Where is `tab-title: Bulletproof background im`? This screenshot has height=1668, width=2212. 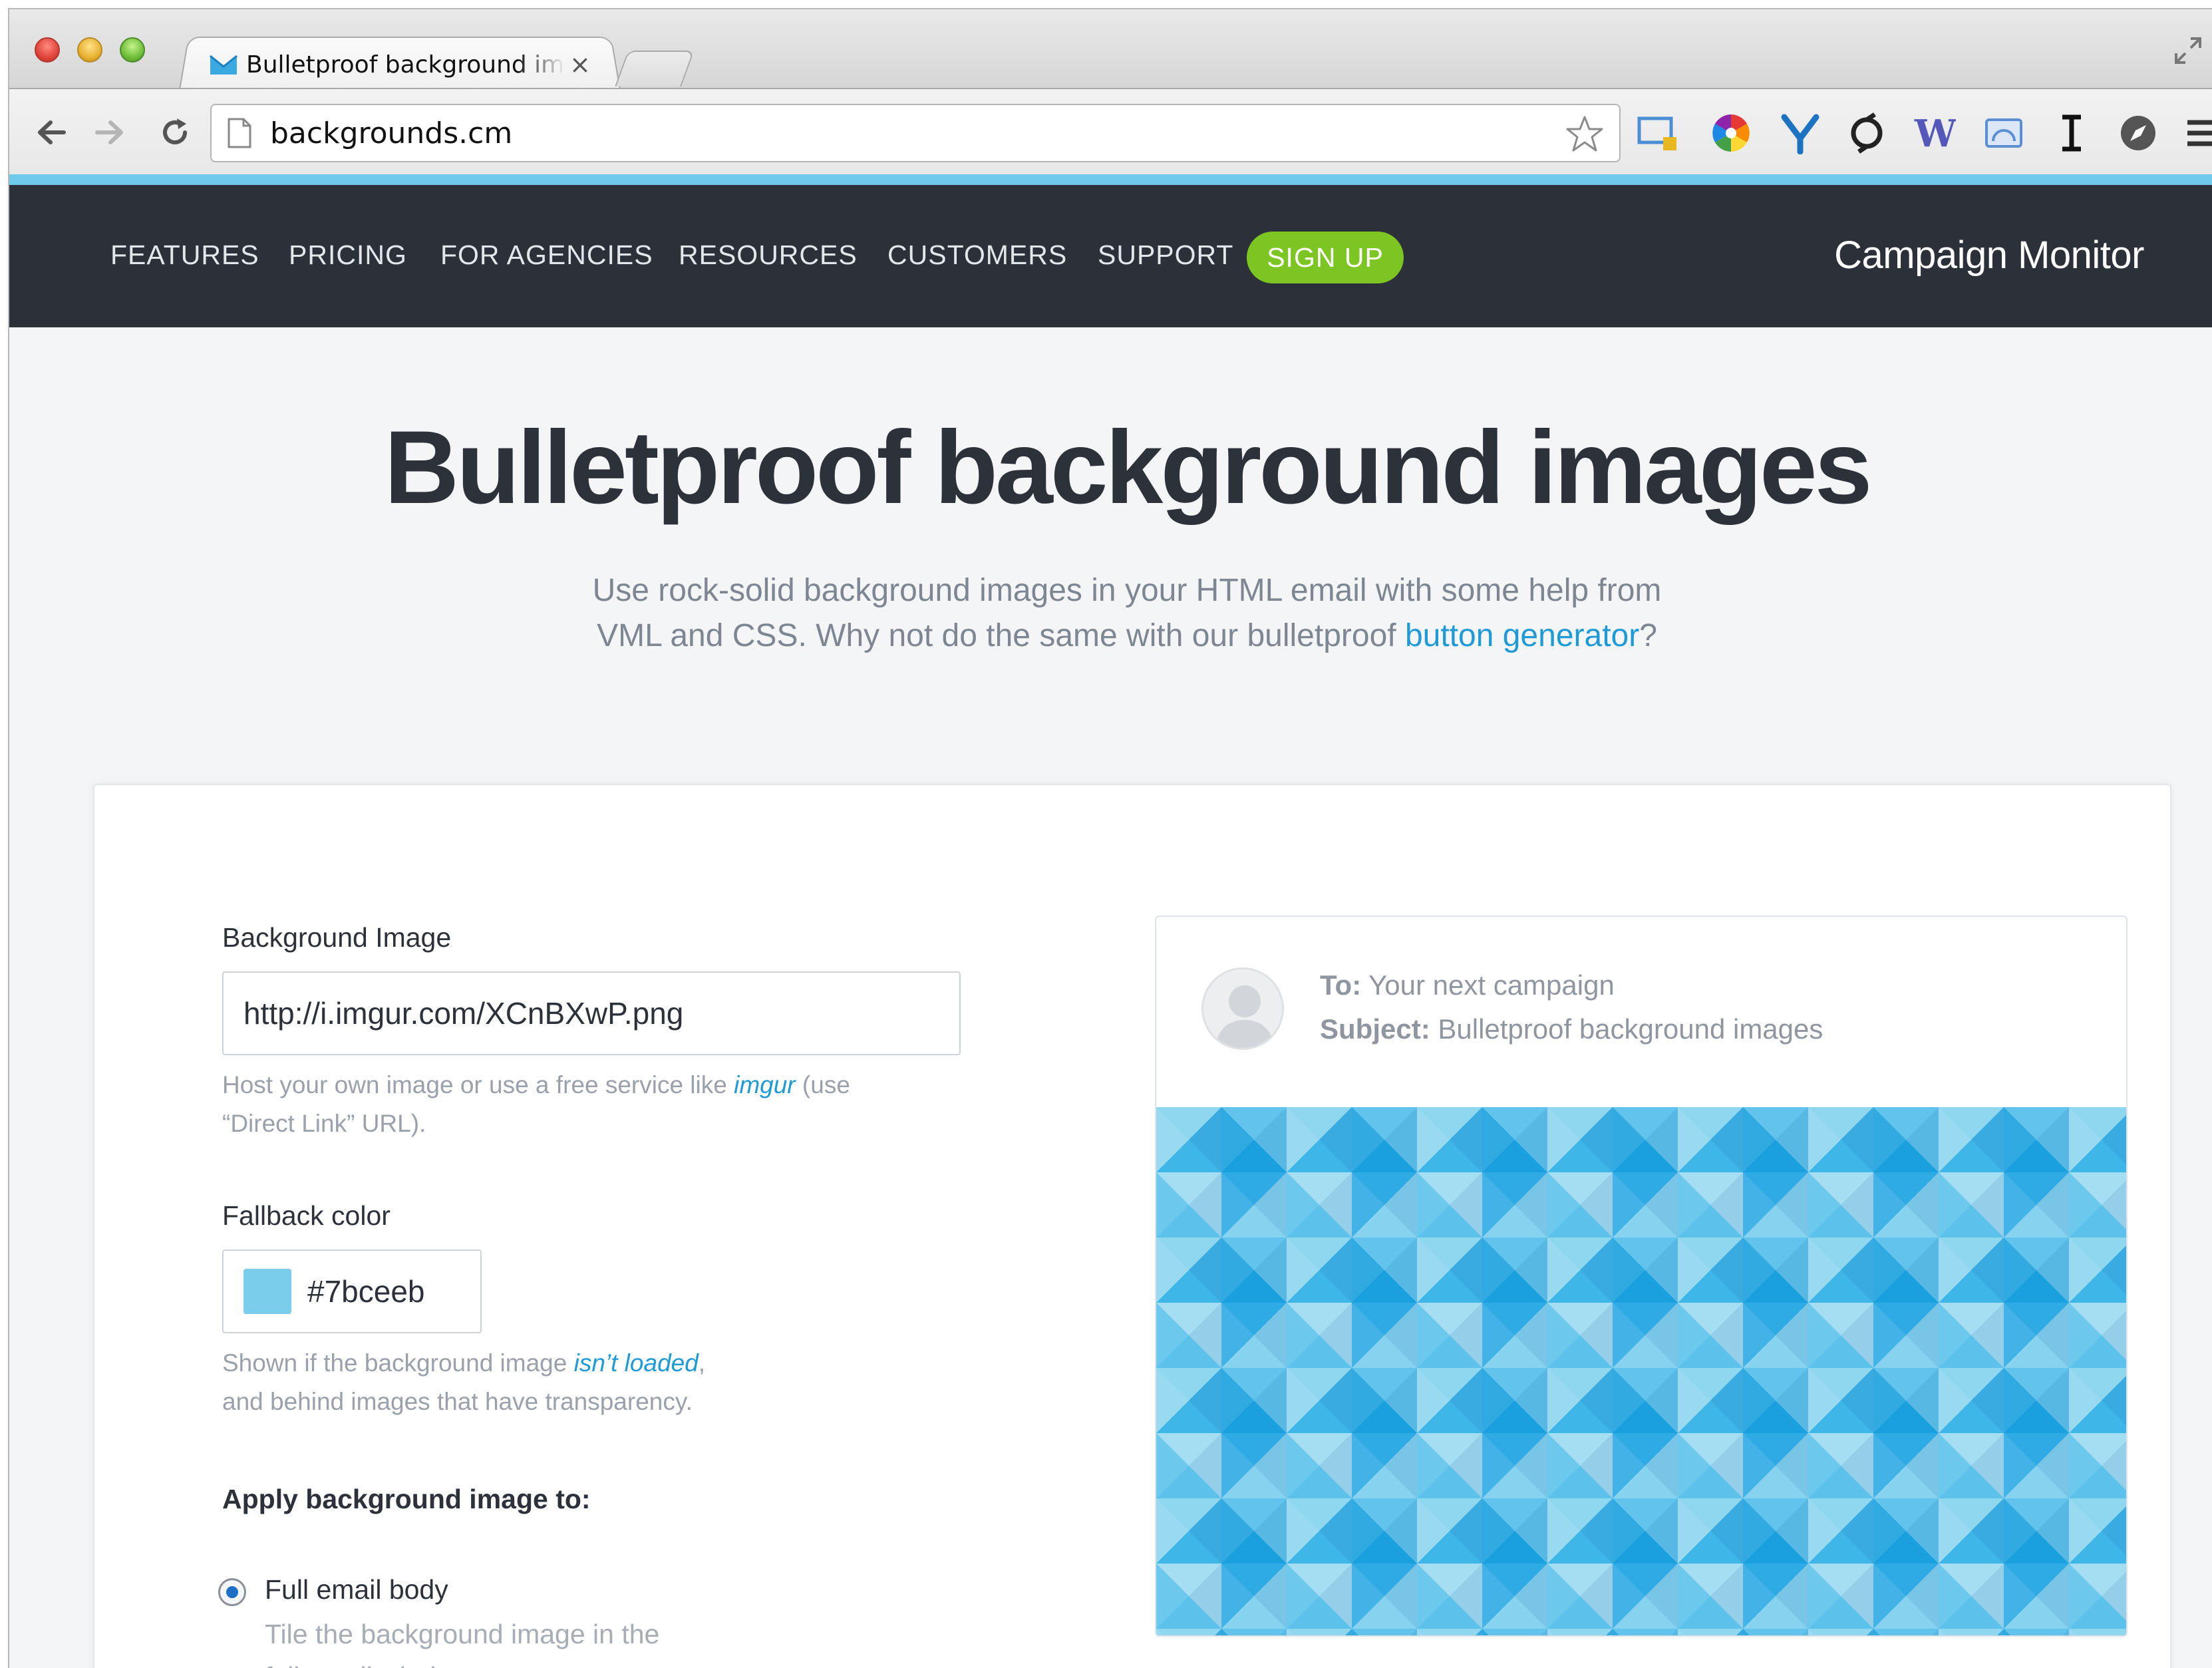
tab-title: Bulletproof background im is located at coordinates (406, 65).